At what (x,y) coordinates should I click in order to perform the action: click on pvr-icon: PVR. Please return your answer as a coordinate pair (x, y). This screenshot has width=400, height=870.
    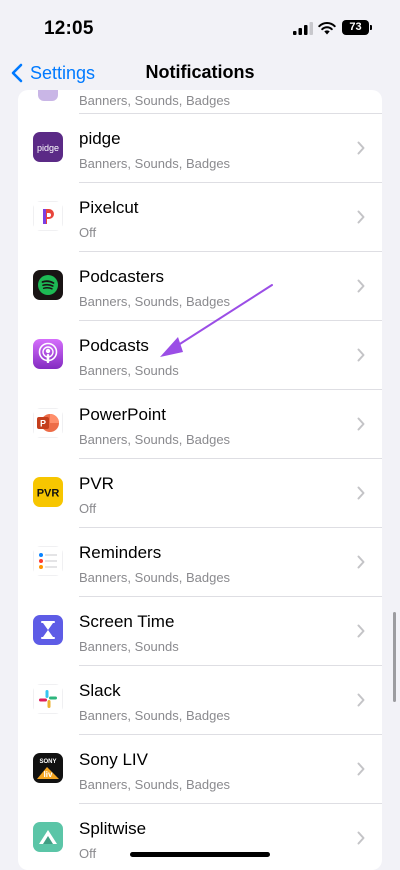
    Looking at the image, I should click on (48, 492).